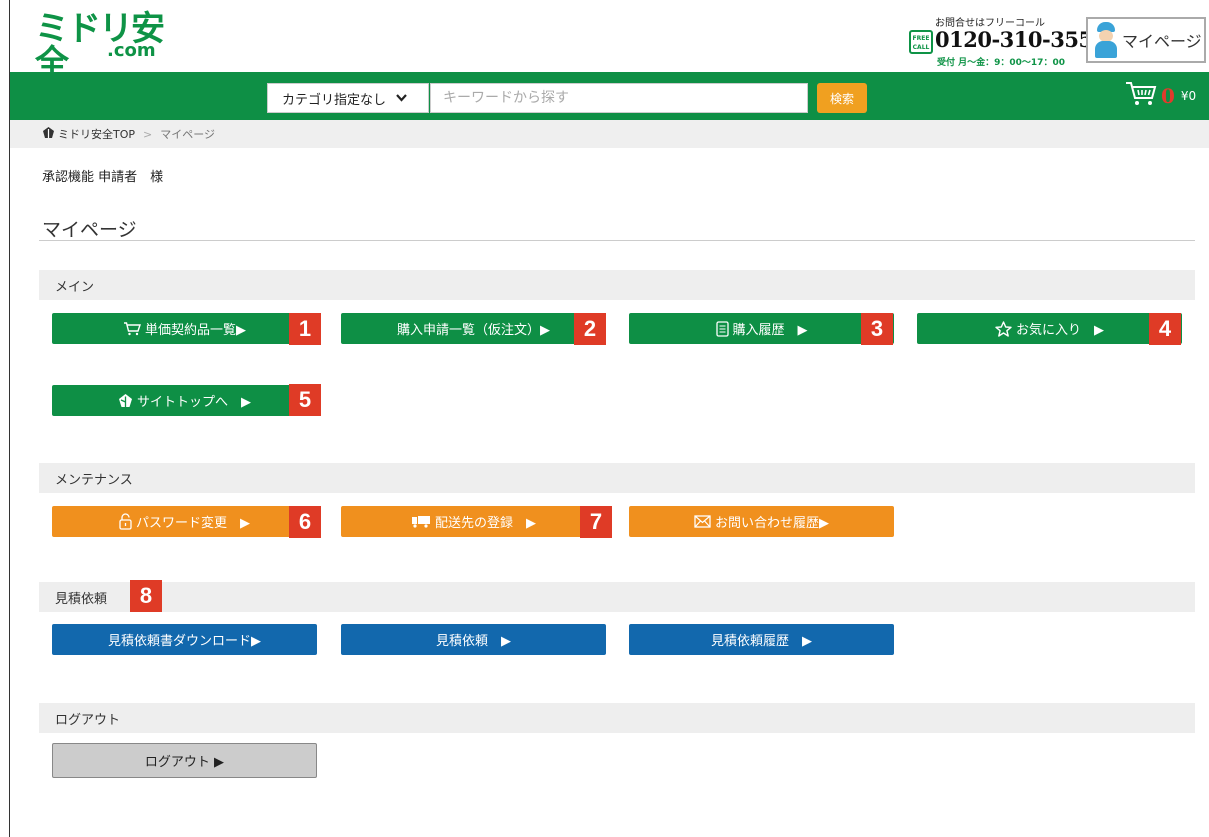 The height and width of the screenshot is (837, 1209). I want to click on estimate-form-download-button-label: 見積依頼書ダウンロード▶, so click(184, 641).